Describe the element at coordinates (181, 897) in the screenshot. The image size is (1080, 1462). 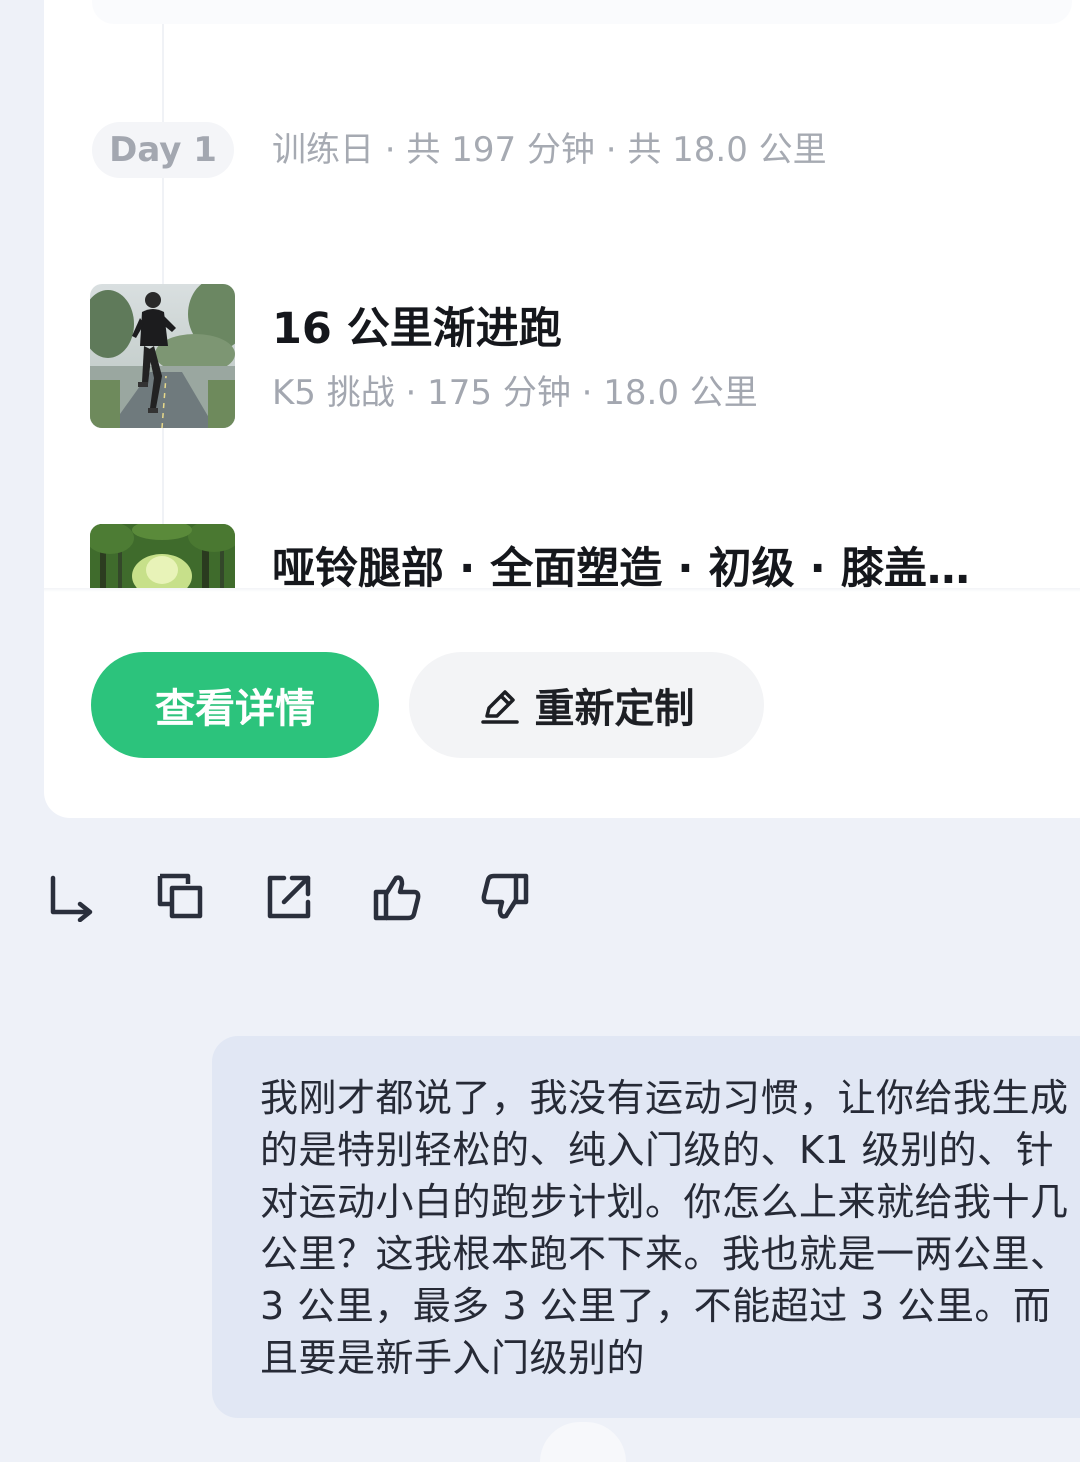
I see `copy-icon` at that location.